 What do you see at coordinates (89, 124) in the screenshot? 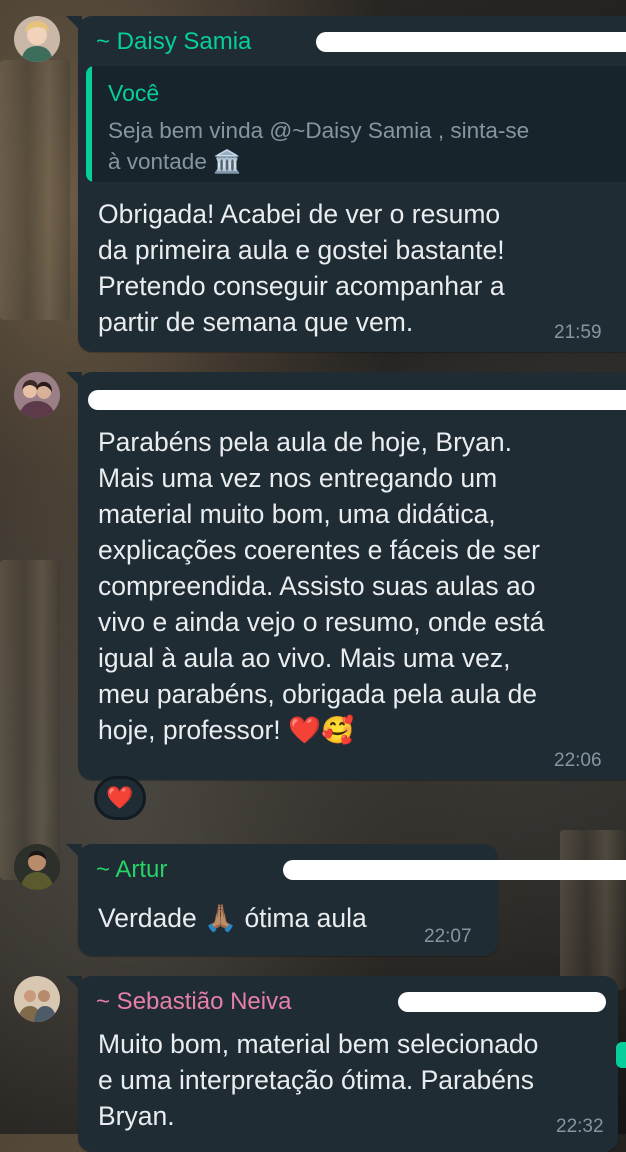
I see `quote-accent-bar` at bounding box center [89, 124].